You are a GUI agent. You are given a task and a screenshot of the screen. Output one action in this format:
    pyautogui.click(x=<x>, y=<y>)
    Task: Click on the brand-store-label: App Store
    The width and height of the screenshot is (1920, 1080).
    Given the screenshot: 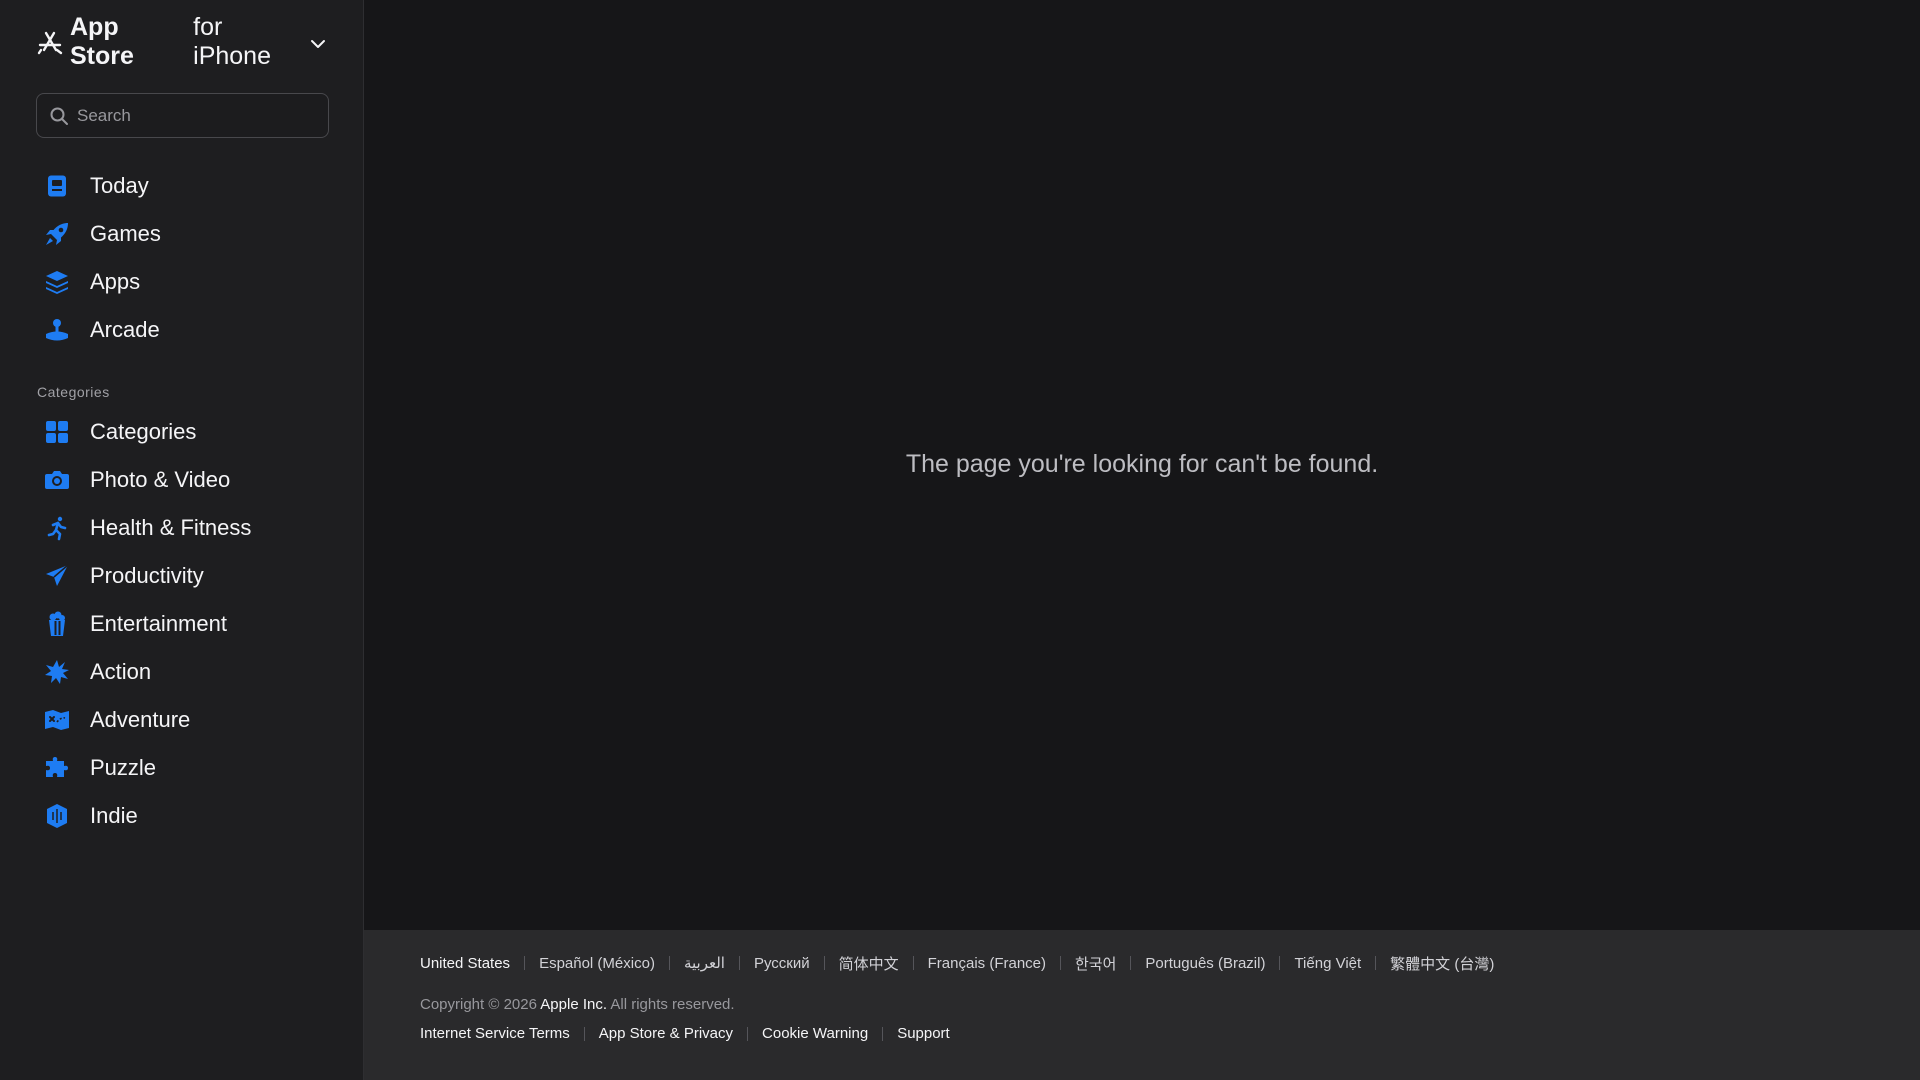 What is the action you would take?
    pyautogui.click(x=102, y=41)
    